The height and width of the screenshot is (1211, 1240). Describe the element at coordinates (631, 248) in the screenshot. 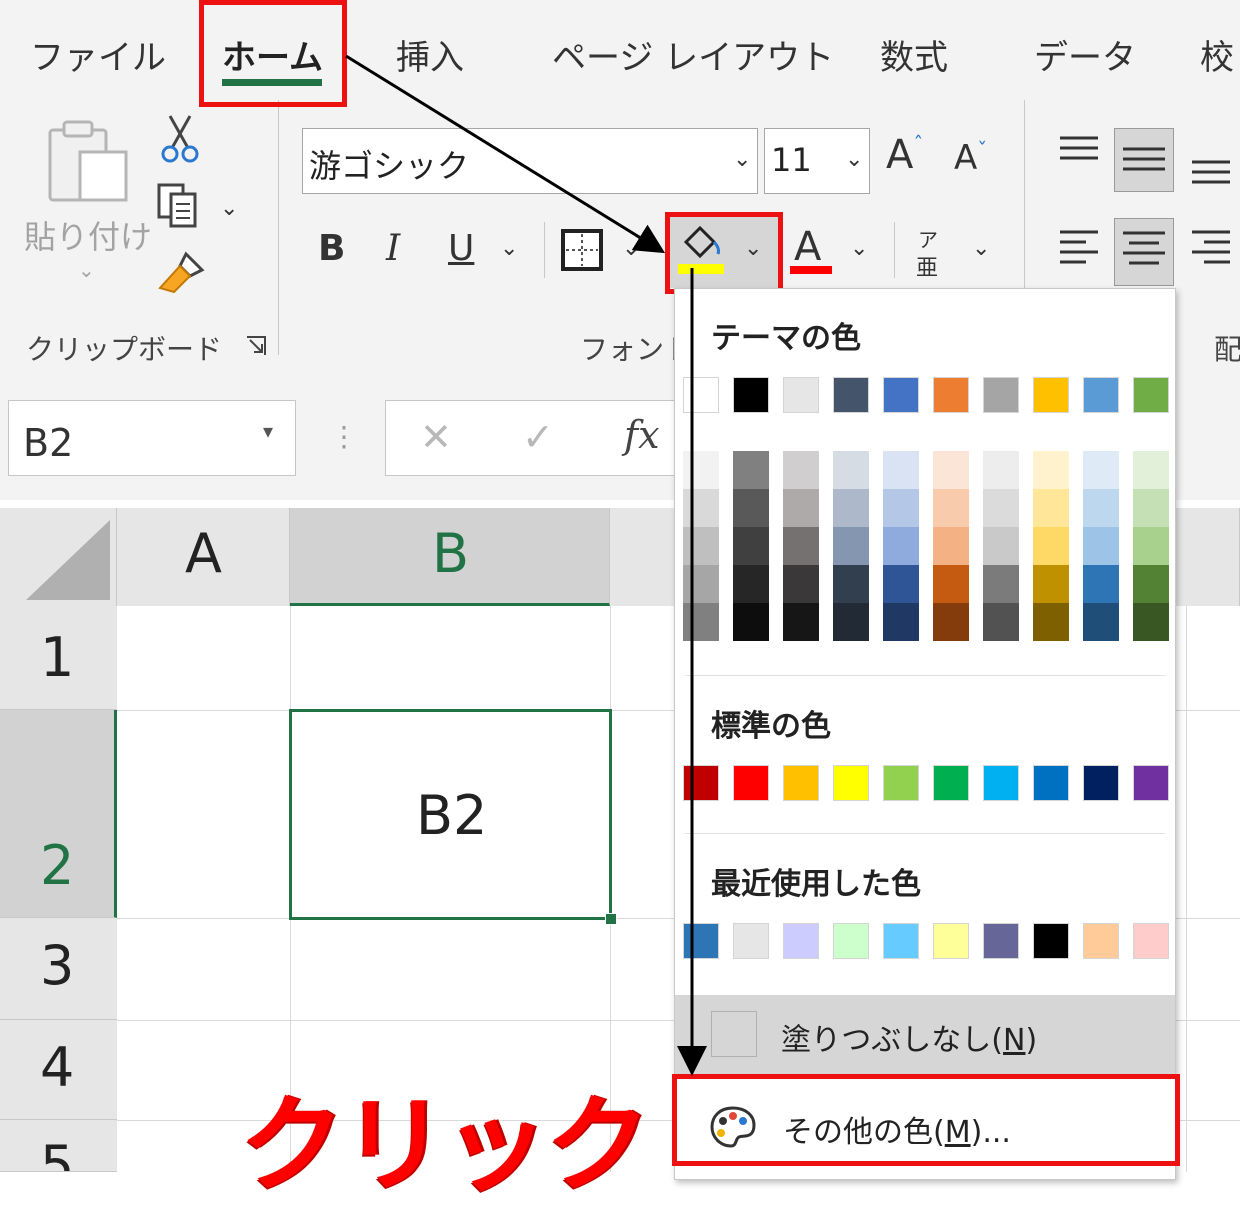

I see `borders-chevron-down-icon: ⌄` at that location.